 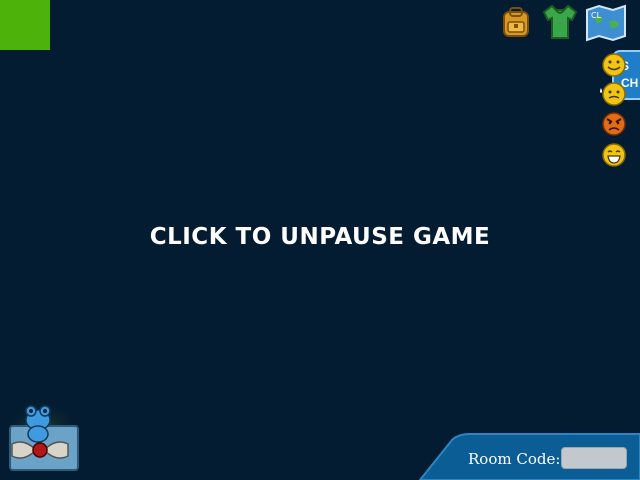 What do you see at coordinates (560, 22) in the screenshot?
I see `shirt-icon` at bounding box center [560, 22].